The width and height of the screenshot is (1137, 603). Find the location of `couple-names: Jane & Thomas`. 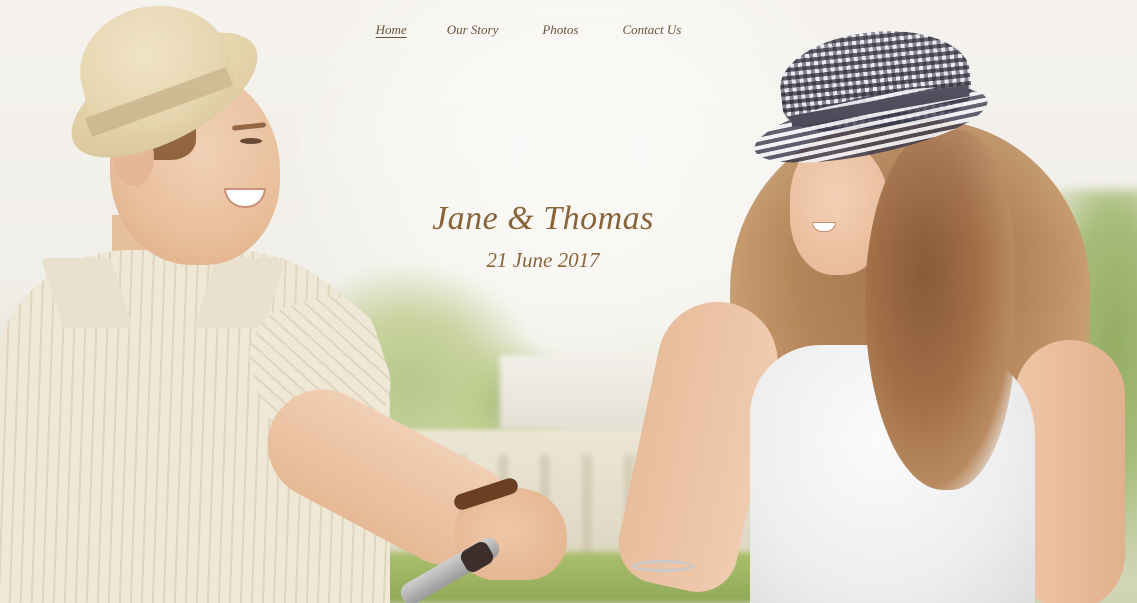

couple-names: Jane & Thomas is located at coordinates (543, 218).